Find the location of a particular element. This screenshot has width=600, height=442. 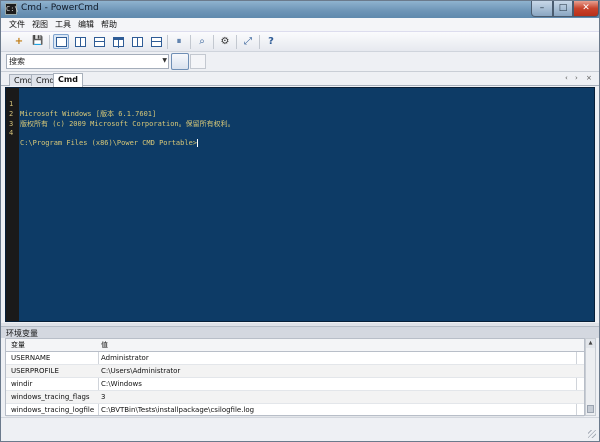

cmd-app-icon: C:\ is located at coordinates (12, 9).